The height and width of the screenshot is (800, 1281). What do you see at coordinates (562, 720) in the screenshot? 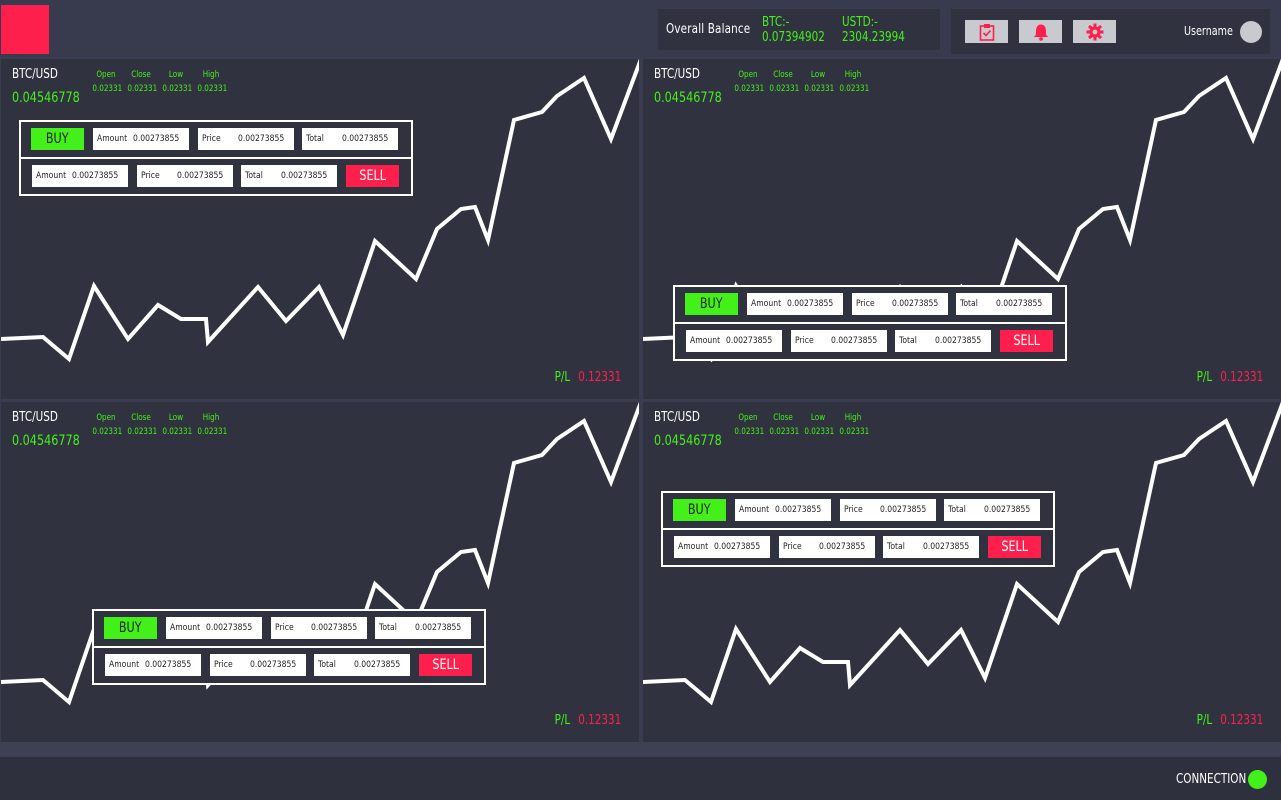
I see `pl-label: P/L` at bounding box center [562, 720].